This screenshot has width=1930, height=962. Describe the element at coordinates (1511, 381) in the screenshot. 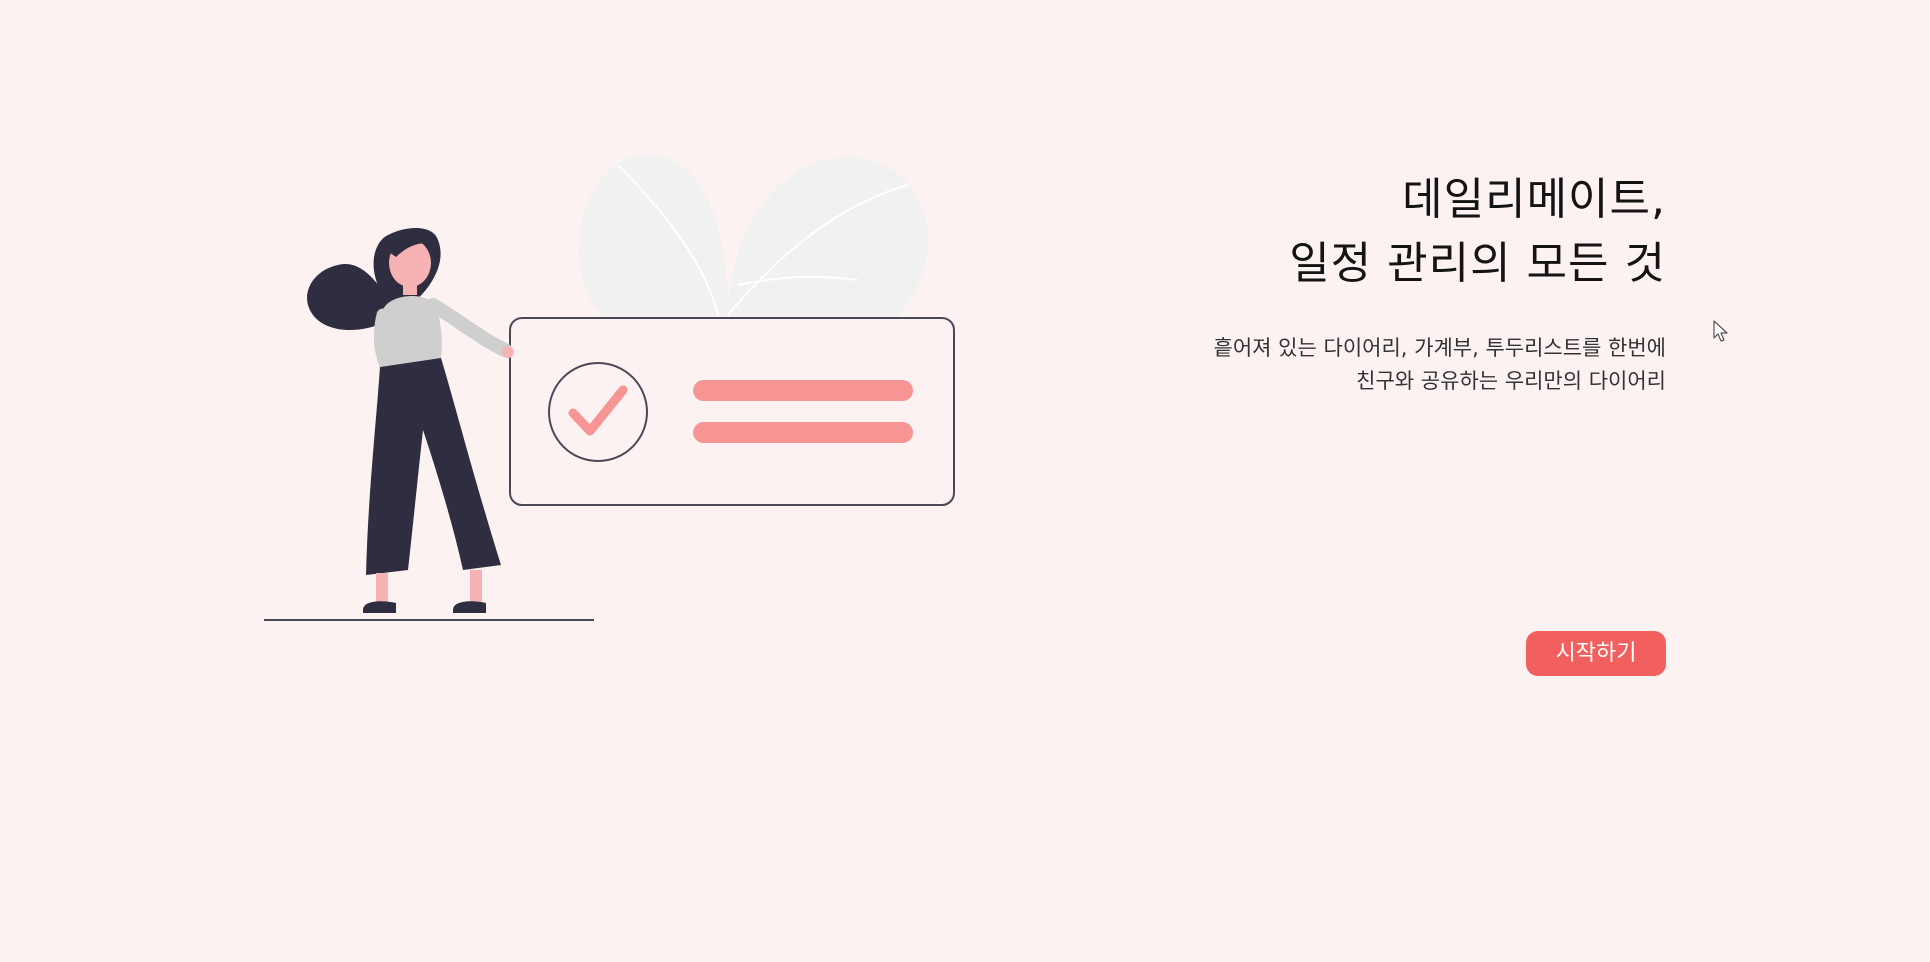

I see `subline-line-2: 친구와 공유하는 우리만의 다이어리` at that location.